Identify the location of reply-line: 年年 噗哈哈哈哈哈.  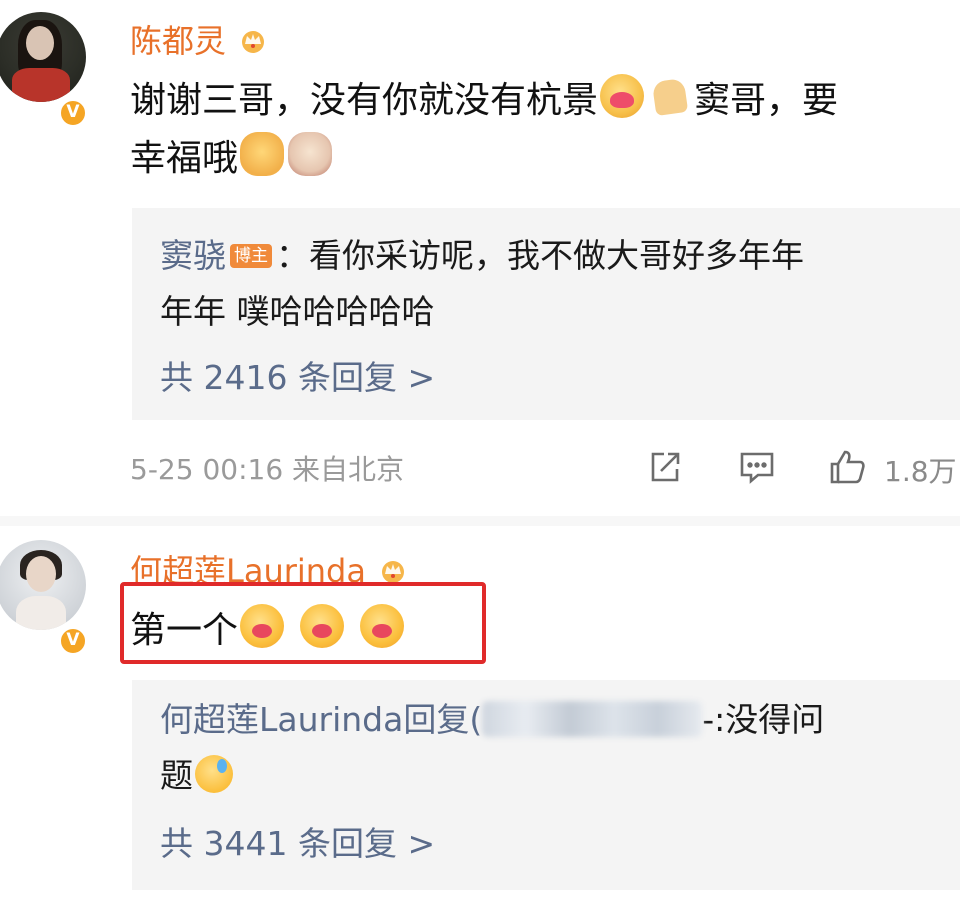
(297, 312).